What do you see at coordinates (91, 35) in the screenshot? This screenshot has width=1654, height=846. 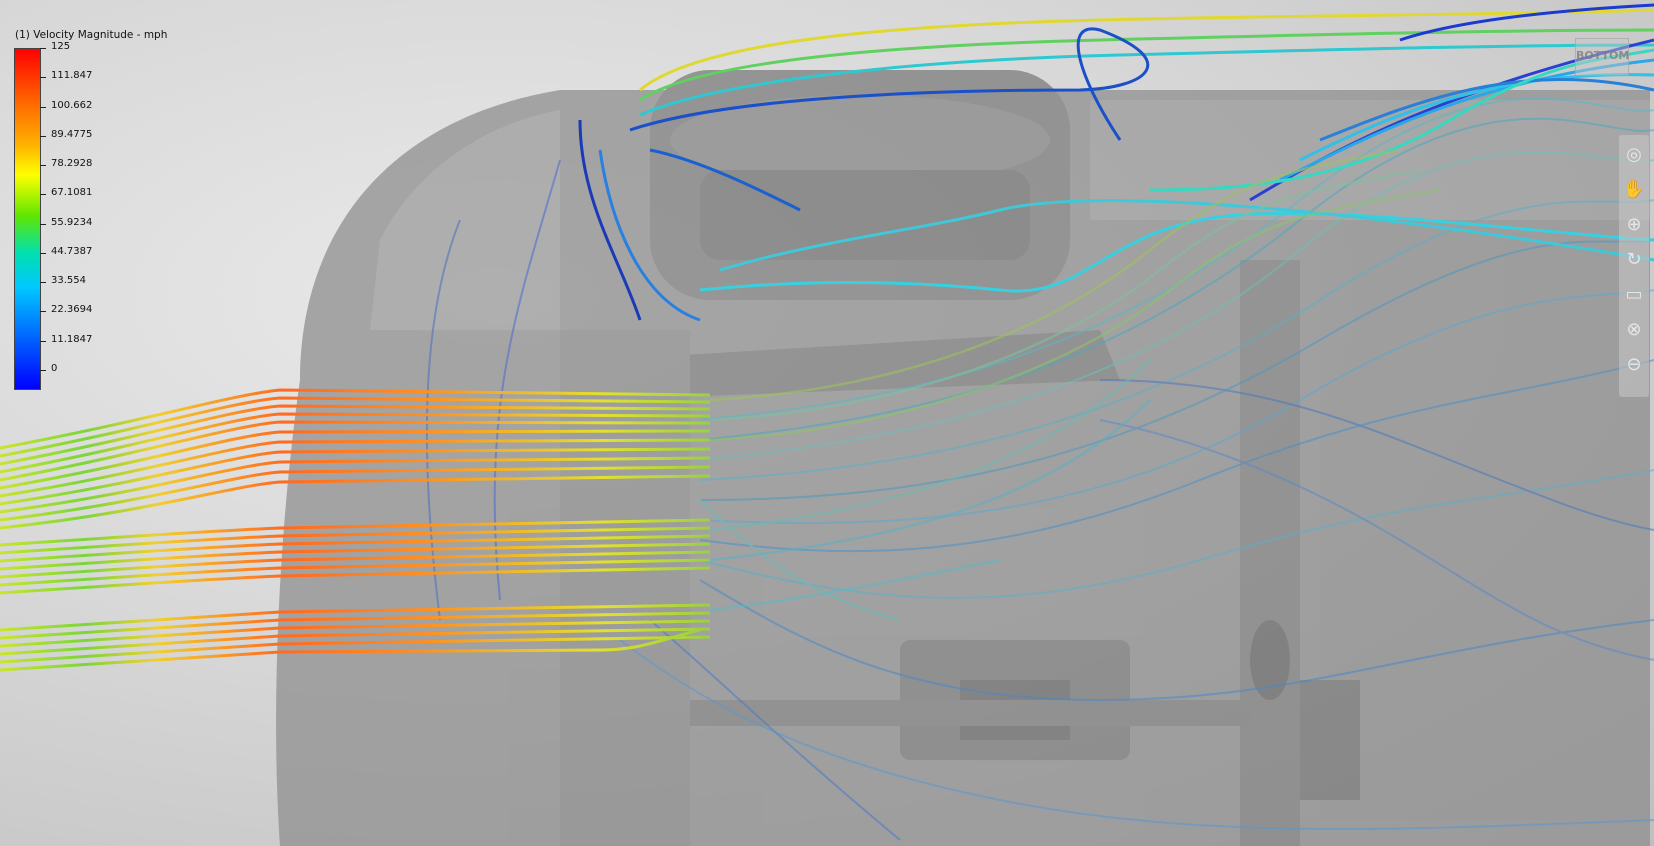 I see `legend-title: (1) Velocity Magnitude - mph` at bounding box center [91, 35].